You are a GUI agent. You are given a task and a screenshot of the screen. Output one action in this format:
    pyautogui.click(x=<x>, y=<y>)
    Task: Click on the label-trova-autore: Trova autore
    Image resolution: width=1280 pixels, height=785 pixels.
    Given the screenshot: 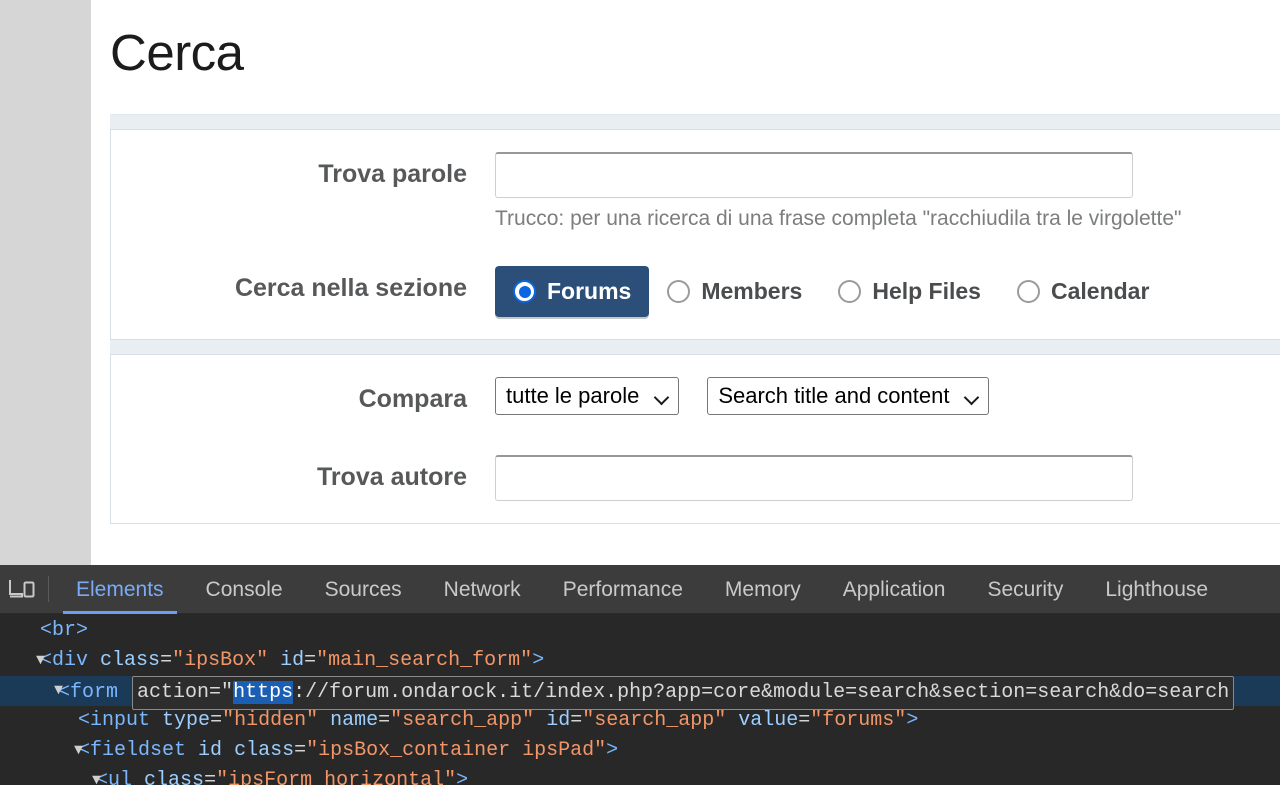 What is the action you would take?
    pyautogui.click(x=391, y=477)
    